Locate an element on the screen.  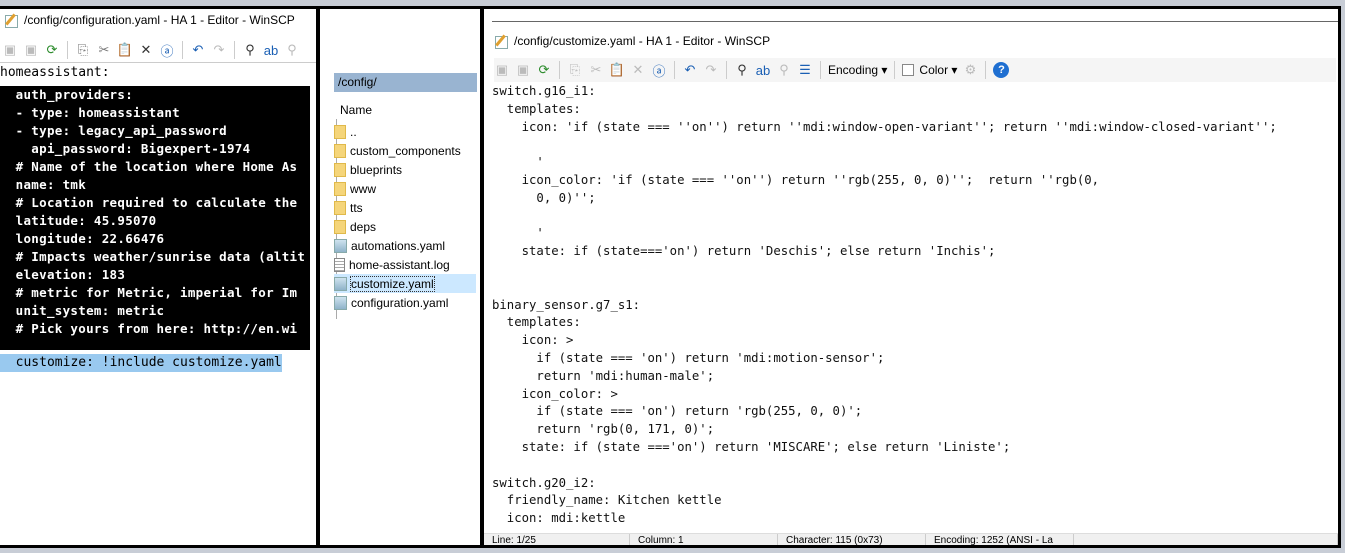
file-item-folder: www is located at coordinates (405, 188).